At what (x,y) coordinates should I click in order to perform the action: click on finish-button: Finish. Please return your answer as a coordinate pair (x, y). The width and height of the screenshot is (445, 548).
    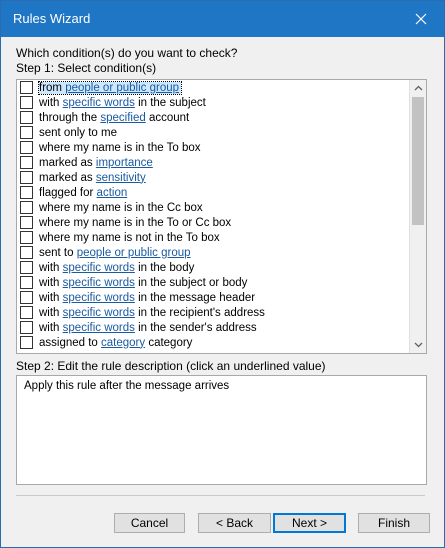
    Looking at the image, I should click on (394, 523).